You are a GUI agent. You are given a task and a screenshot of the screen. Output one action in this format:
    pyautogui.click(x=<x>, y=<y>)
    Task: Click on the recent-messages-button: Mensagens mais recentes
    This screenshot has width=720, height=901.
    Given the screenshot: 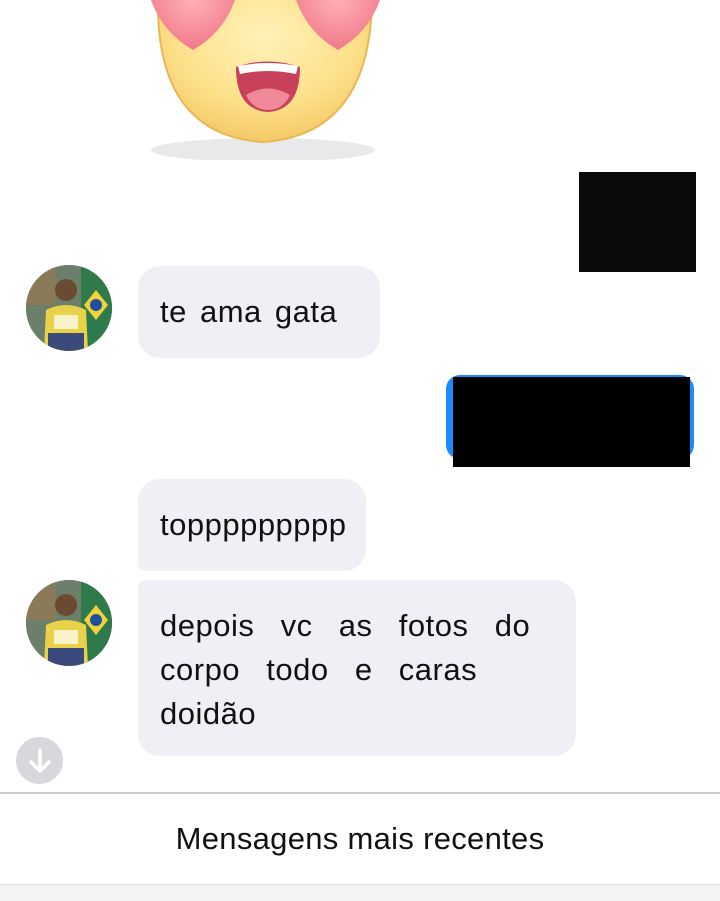 What is the action you would take?
    pyautogui.click(x=360, y=839)
    